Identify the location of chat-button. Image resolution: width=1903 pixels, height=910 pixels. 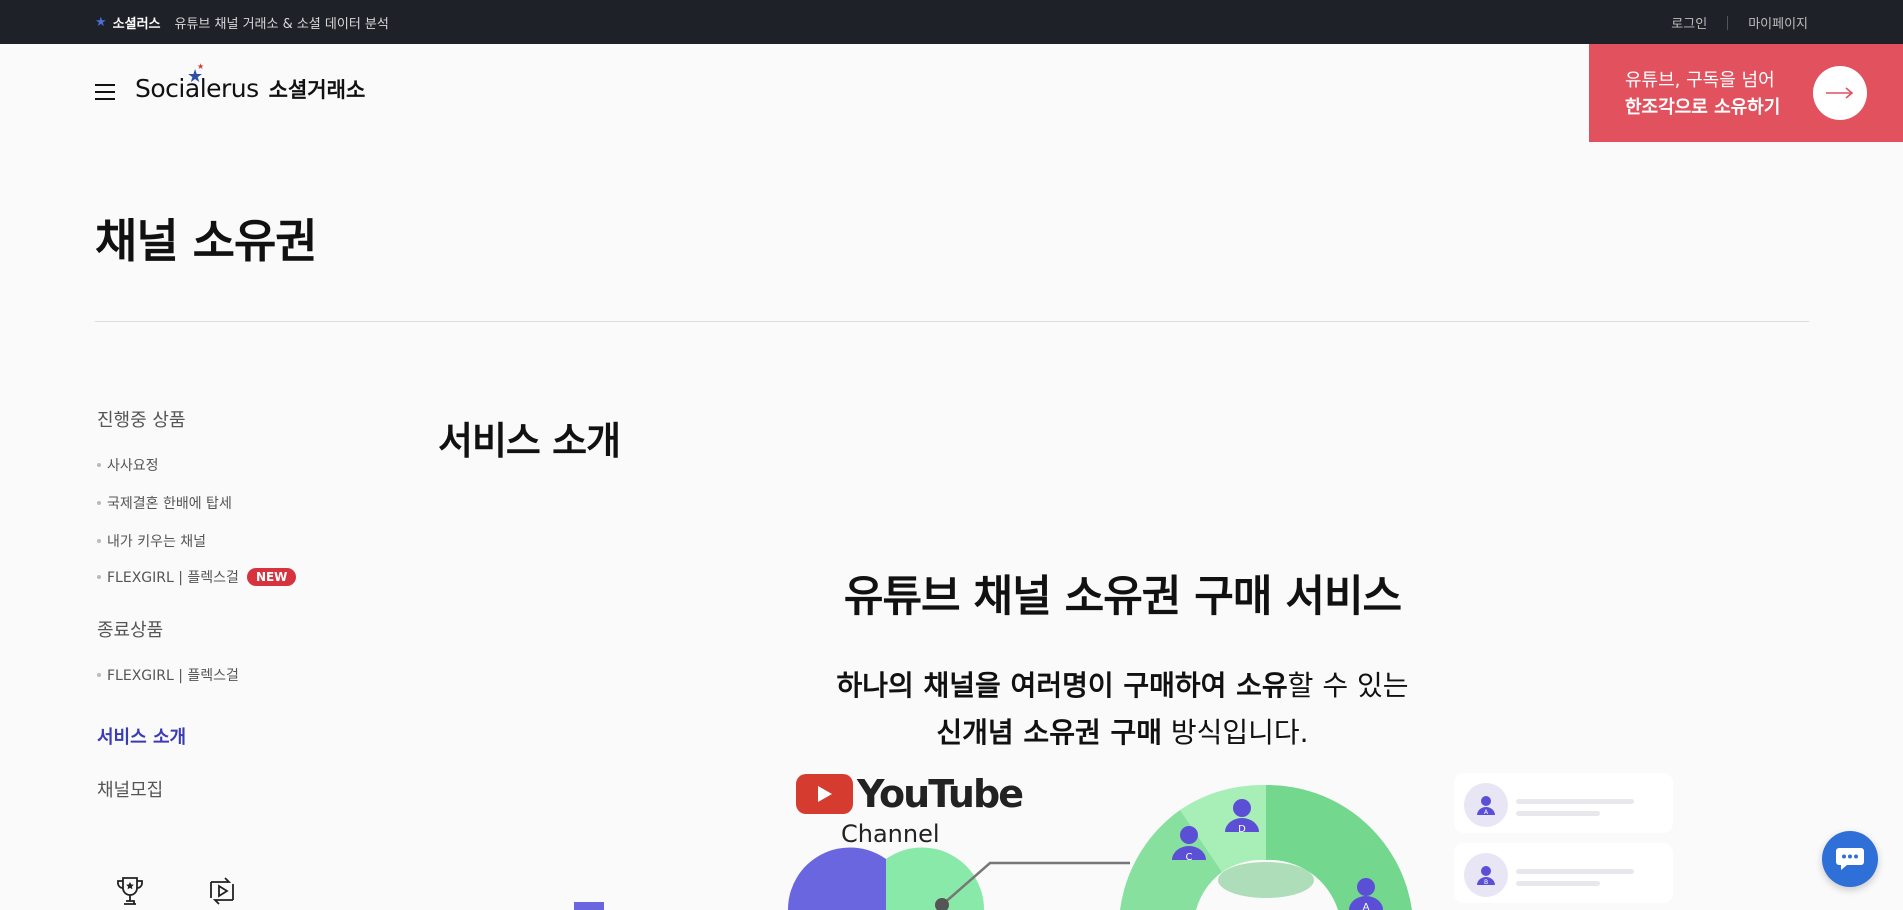
(1850, 859).